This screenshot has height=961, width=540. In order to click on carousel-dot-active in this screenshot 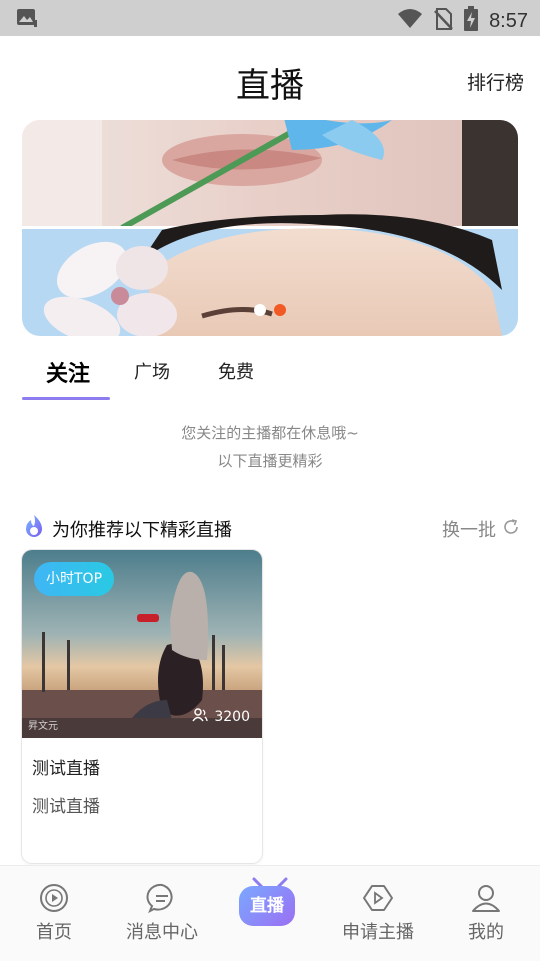, I will do `click(280, 310)`.